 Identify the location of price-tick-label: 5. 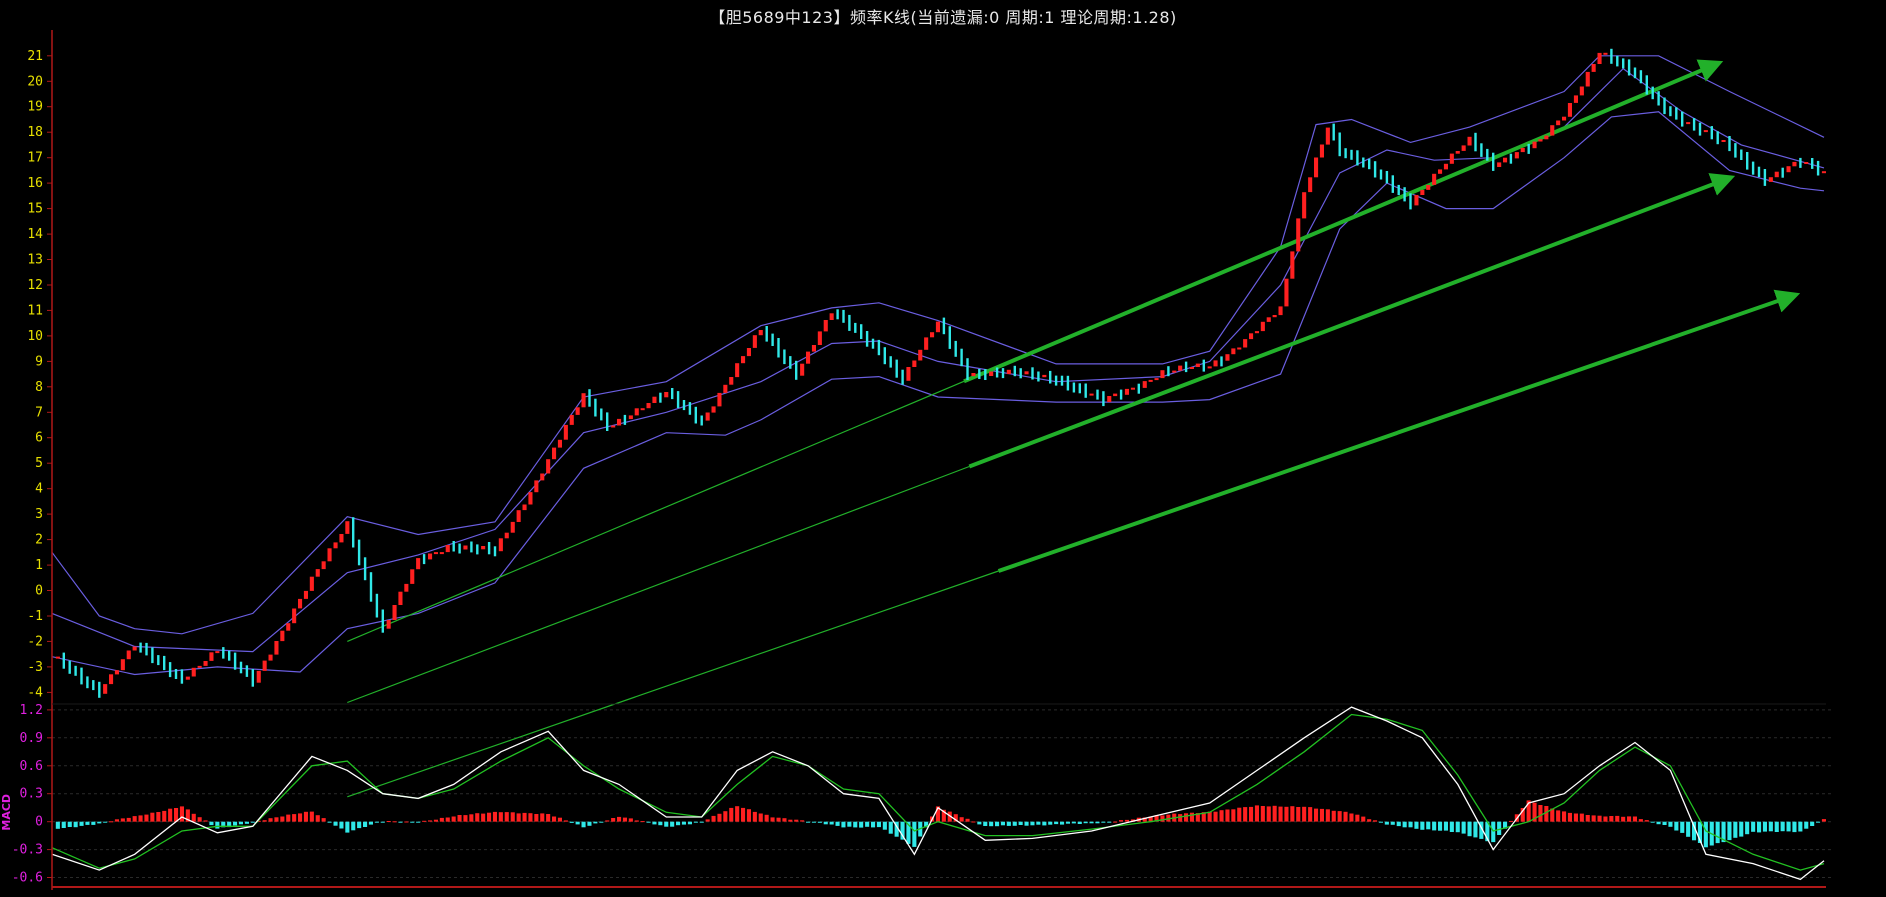
(39, 463).